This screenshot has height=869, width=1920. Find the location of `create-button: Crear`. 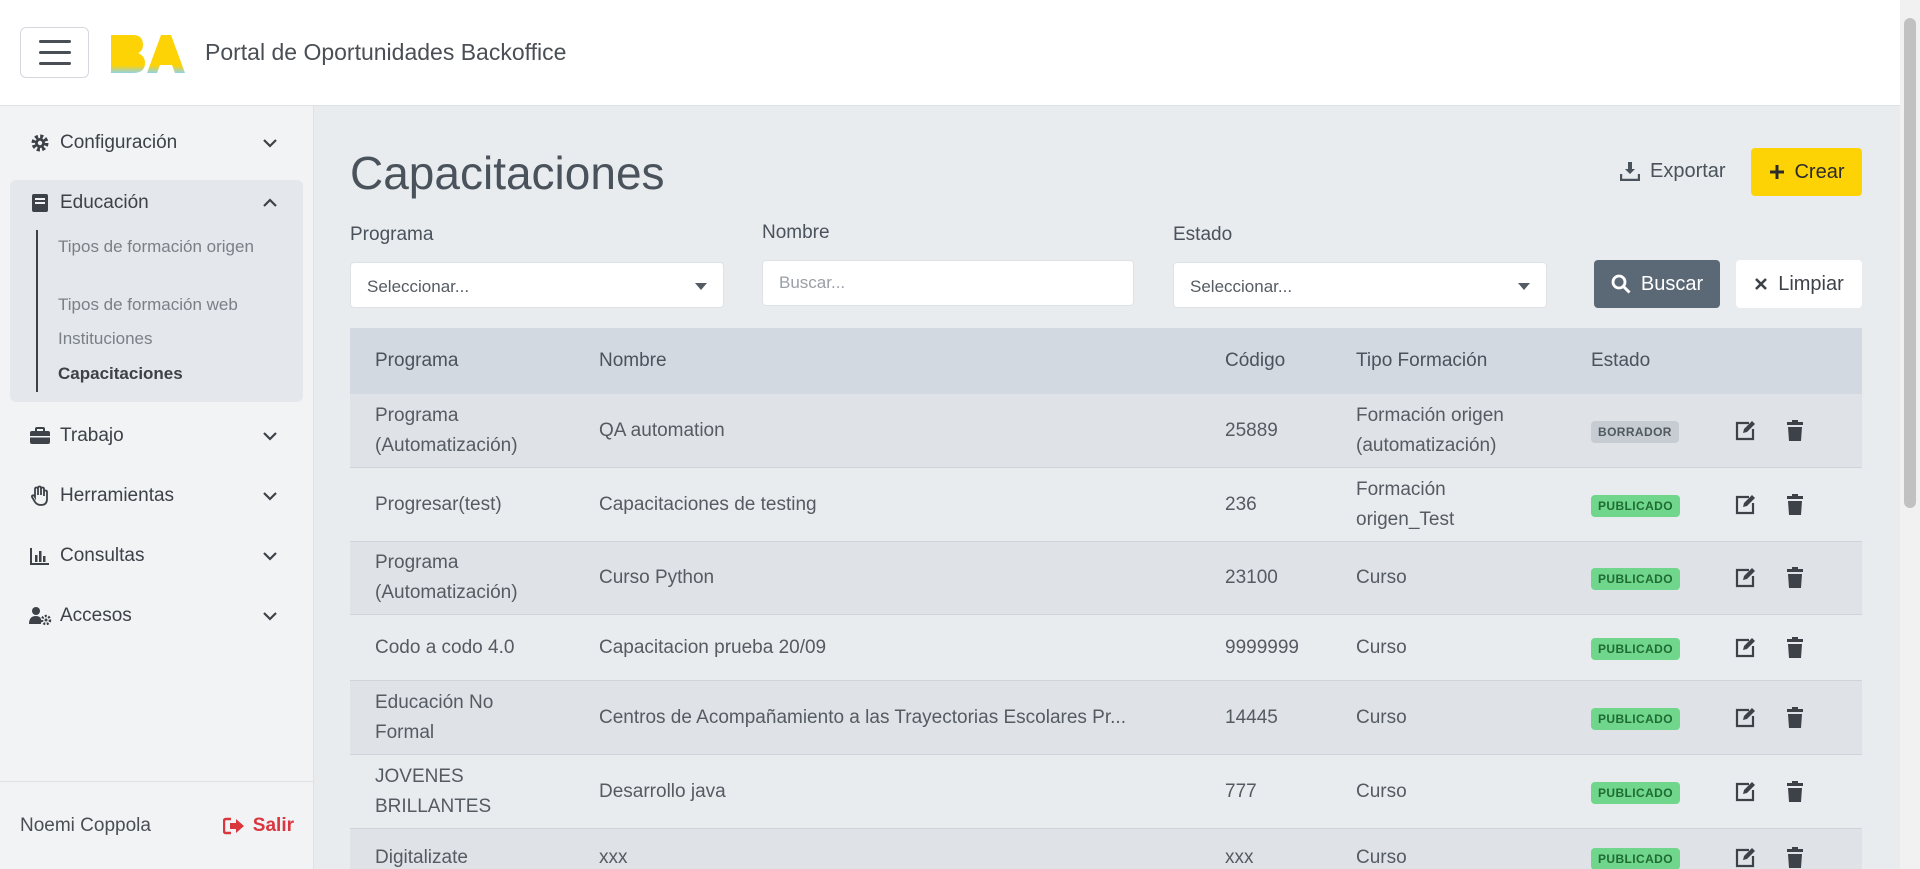

create-button: Crear is located at coordinates (1806, 172).